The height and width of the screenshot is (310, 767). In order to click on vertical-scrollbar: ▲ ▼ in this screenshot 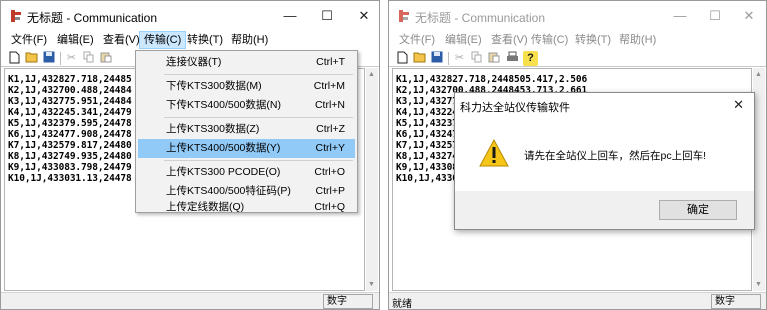, I will do `click(372, 179)`.